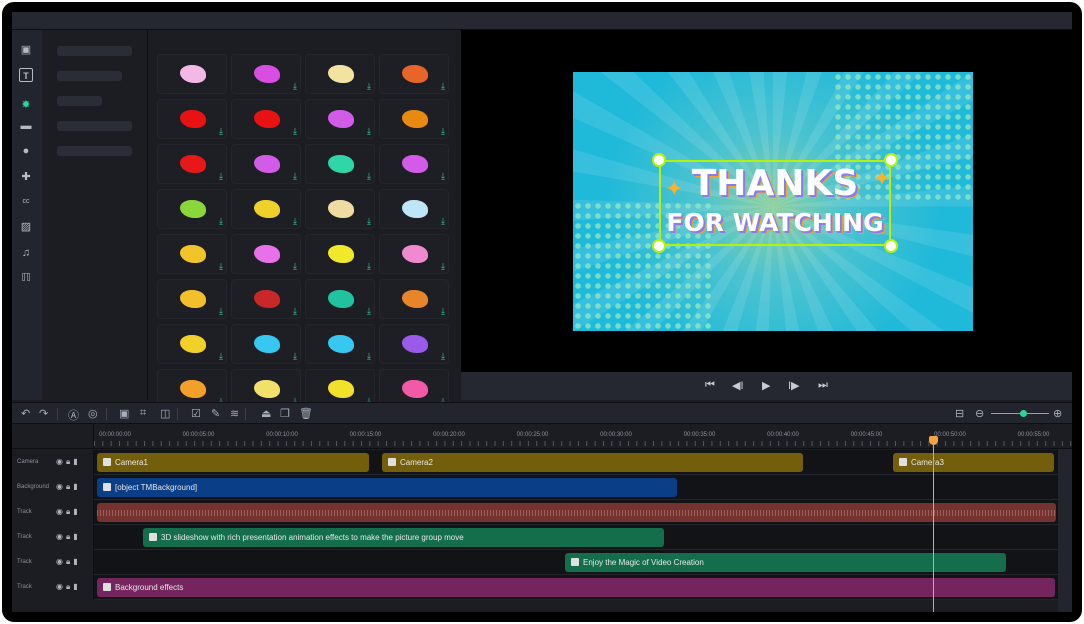  I want to click on layers-icon: ≋, so click(234, 413).